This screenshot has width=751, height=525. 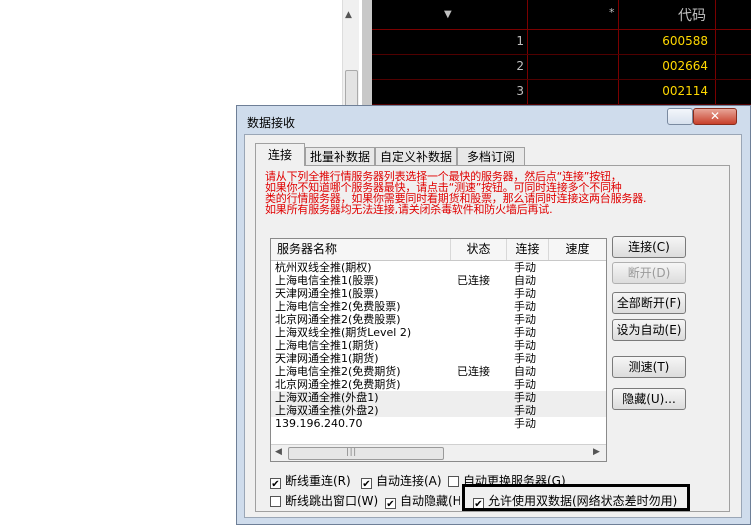 I want to click on auto-reconnect-checkbox: ✔ 断线重连(R), so click(x=310, y=481).